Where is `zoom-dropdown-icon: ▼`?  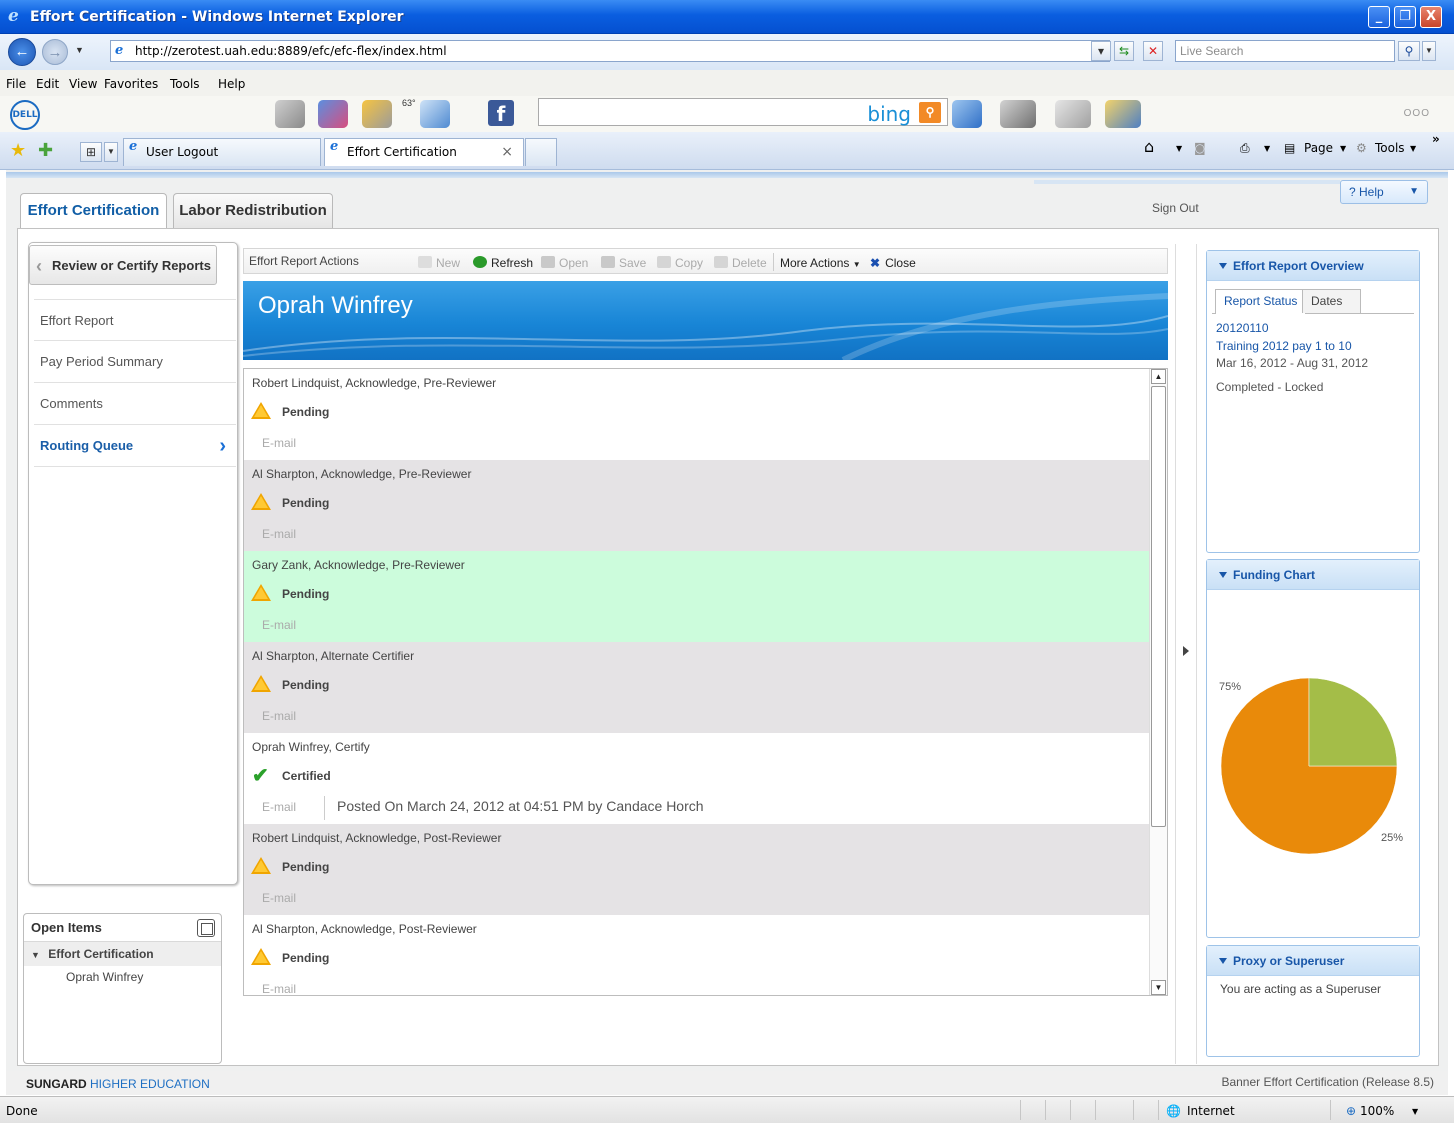 zoom-dropdown-icon: ▼ is located at coordinates (1415, 1111).